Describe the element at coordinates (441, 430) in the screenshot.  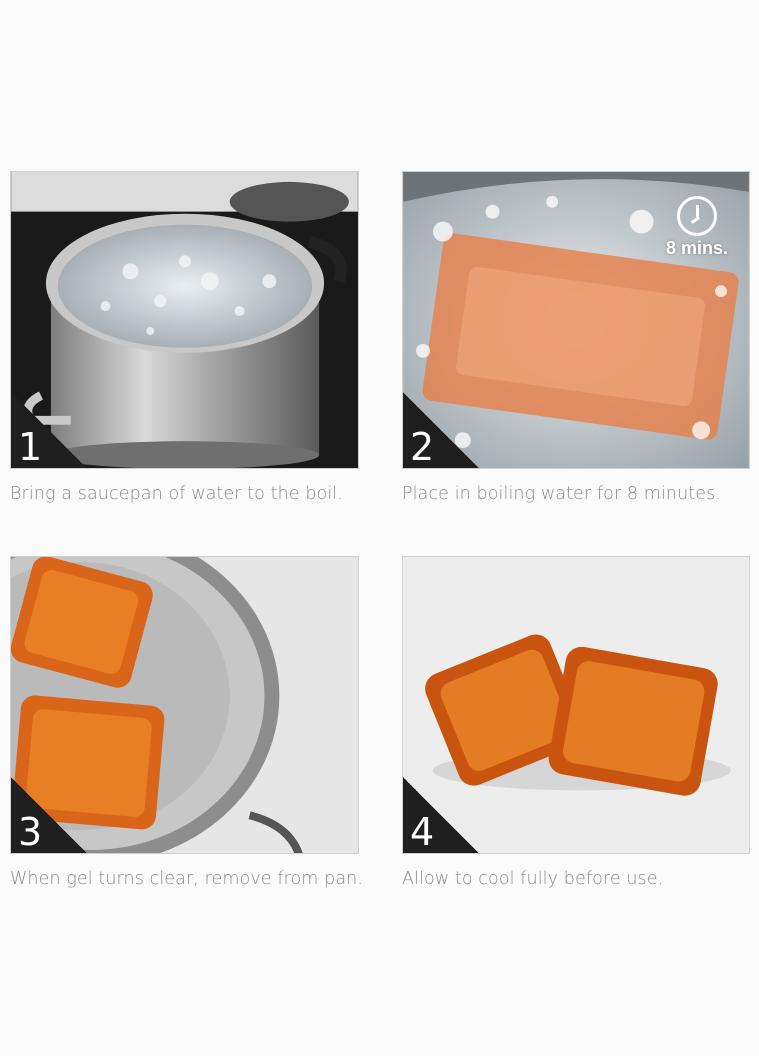
I see `step-number-badge: 2` at that location.